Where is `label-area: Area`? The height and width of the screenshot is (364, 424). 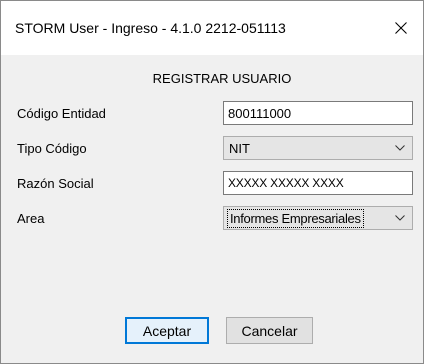 label-area: Area is located at coordinates (31, 218).